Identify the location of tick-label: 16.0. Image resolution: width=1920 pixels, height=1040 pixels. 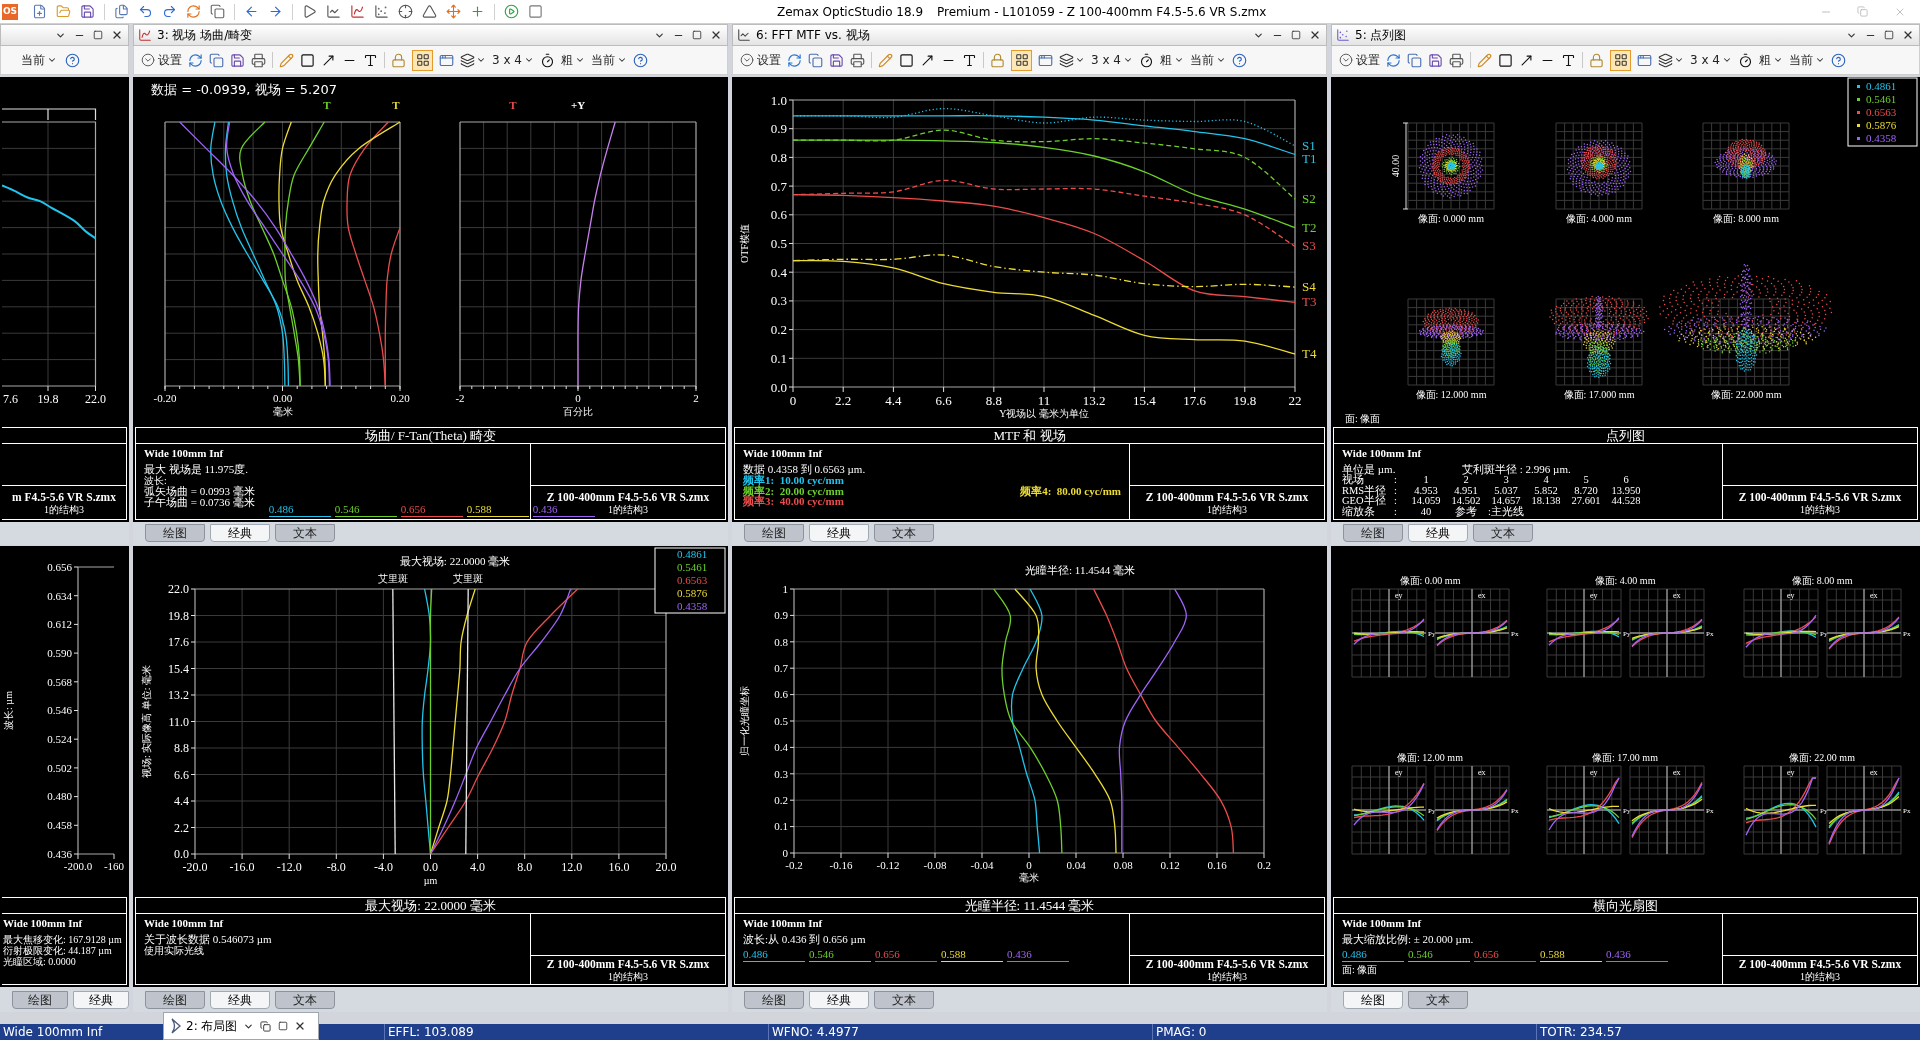
(619, 867).